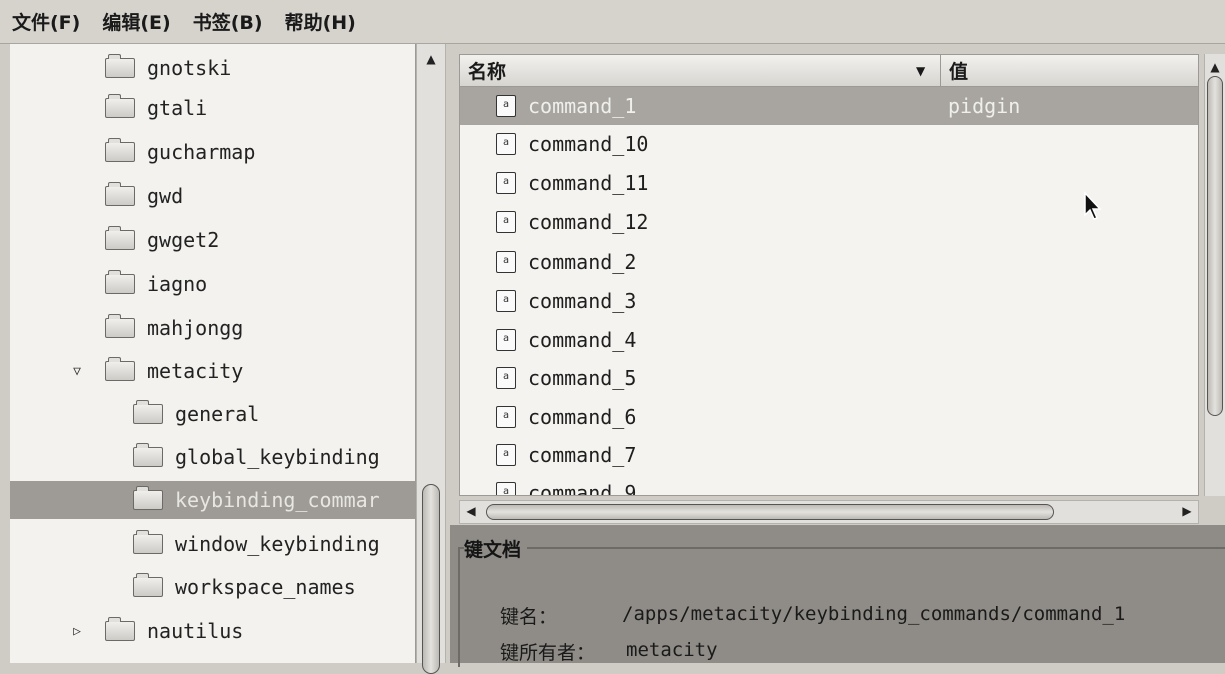  Describe the element at coordinates (431, 359) in the screenshot. I see `tree-scrollbar: ▲` at that location.